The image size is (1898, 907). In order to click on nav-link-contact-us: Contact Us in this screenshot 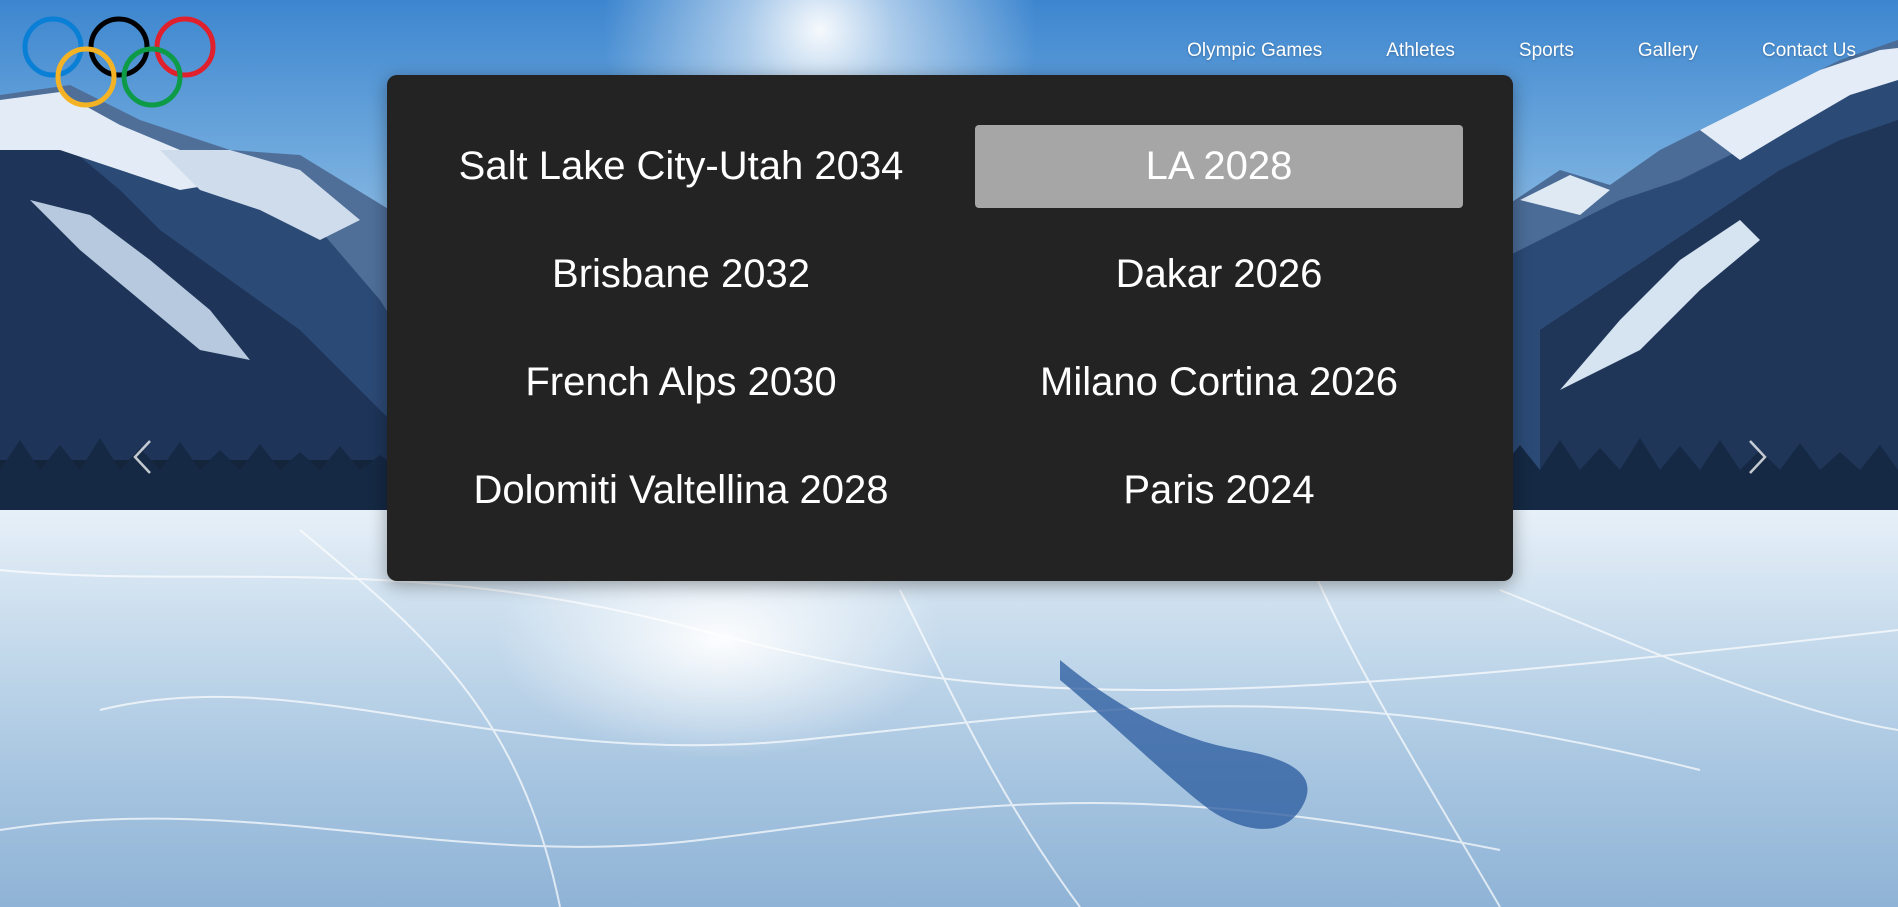, I will do `click(1809, 51)`.